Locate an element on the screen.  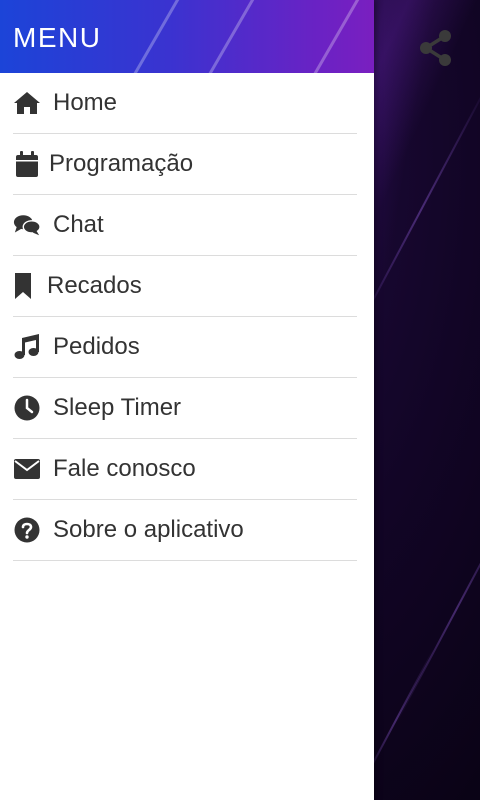
menu-item-label: Home is located at coordinates (85, 102).